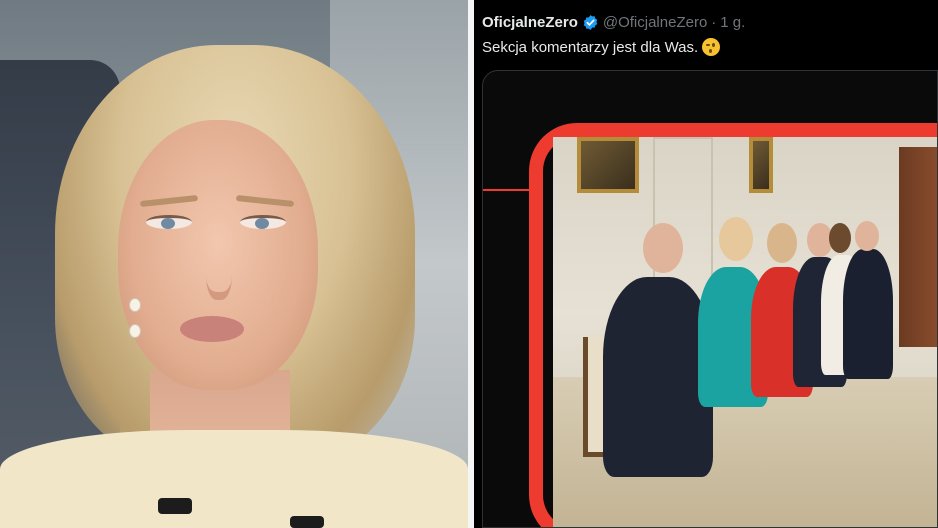 Image resolution: width=938 pixels, height=528 pixels. I want to click on display-name: OficjalneZero, so click(530, 22).